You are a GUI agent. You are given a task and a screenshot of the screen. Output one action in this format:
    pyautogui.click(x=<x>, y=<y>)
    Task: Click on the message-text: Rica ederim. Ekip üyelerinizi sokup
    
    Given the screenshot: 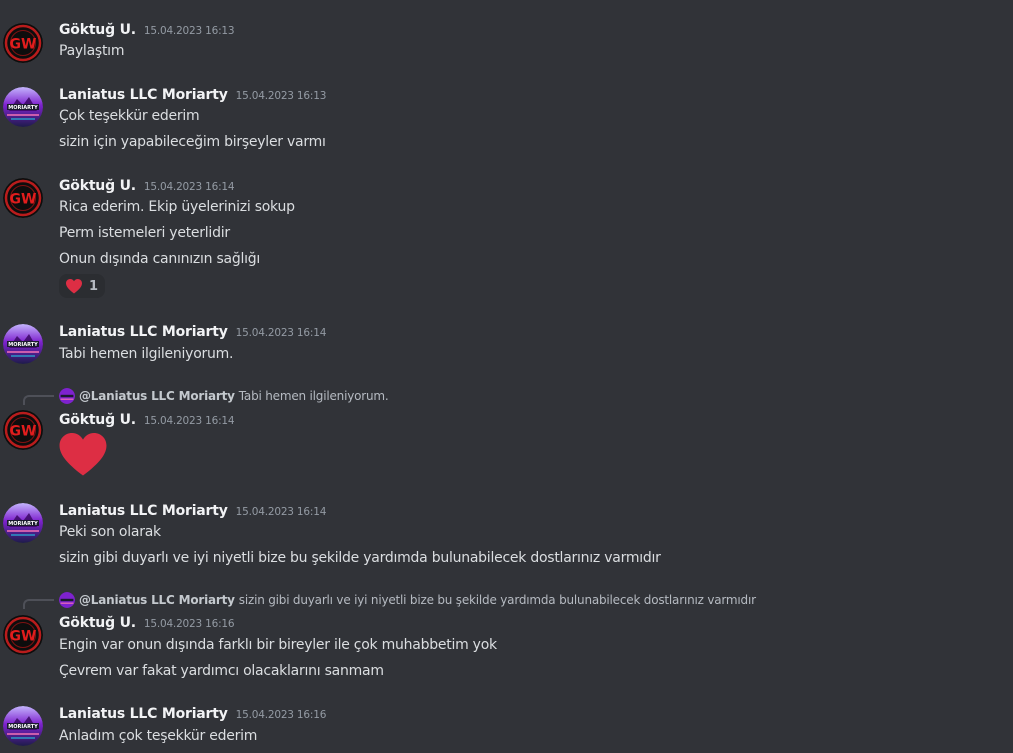 What is the action you would take?
    pyautogui.click(x=177, y=207)
    